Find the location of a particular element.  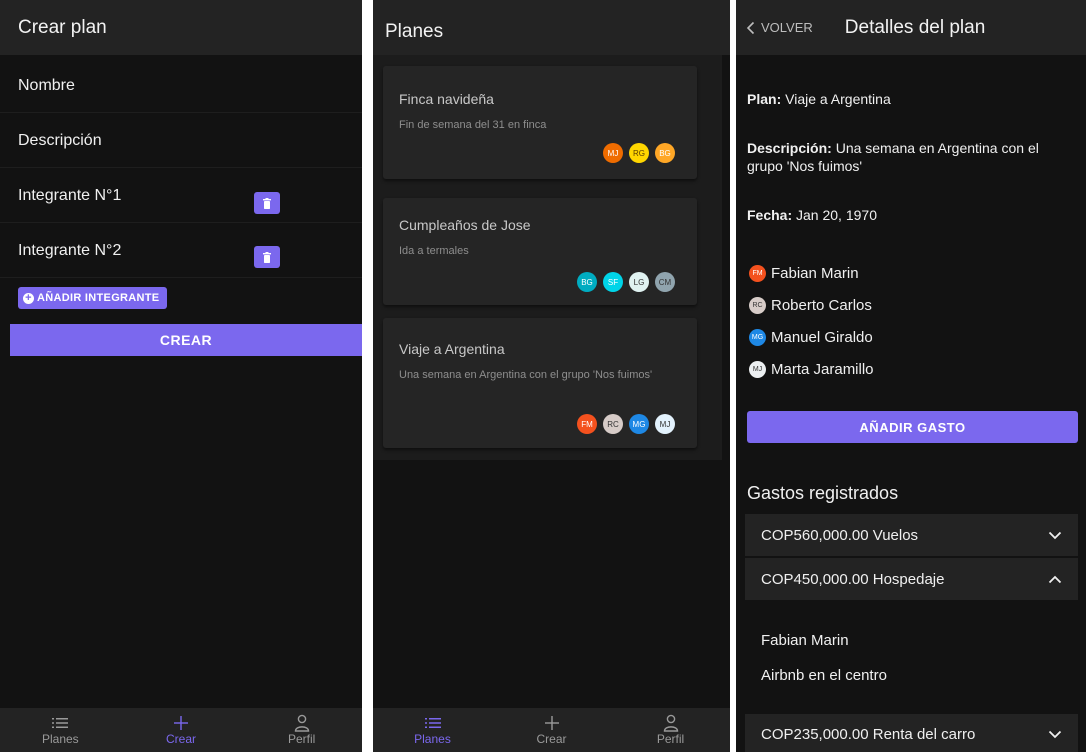

member-item: MG Manuel Giraldo is located at coordinates (811, 337).